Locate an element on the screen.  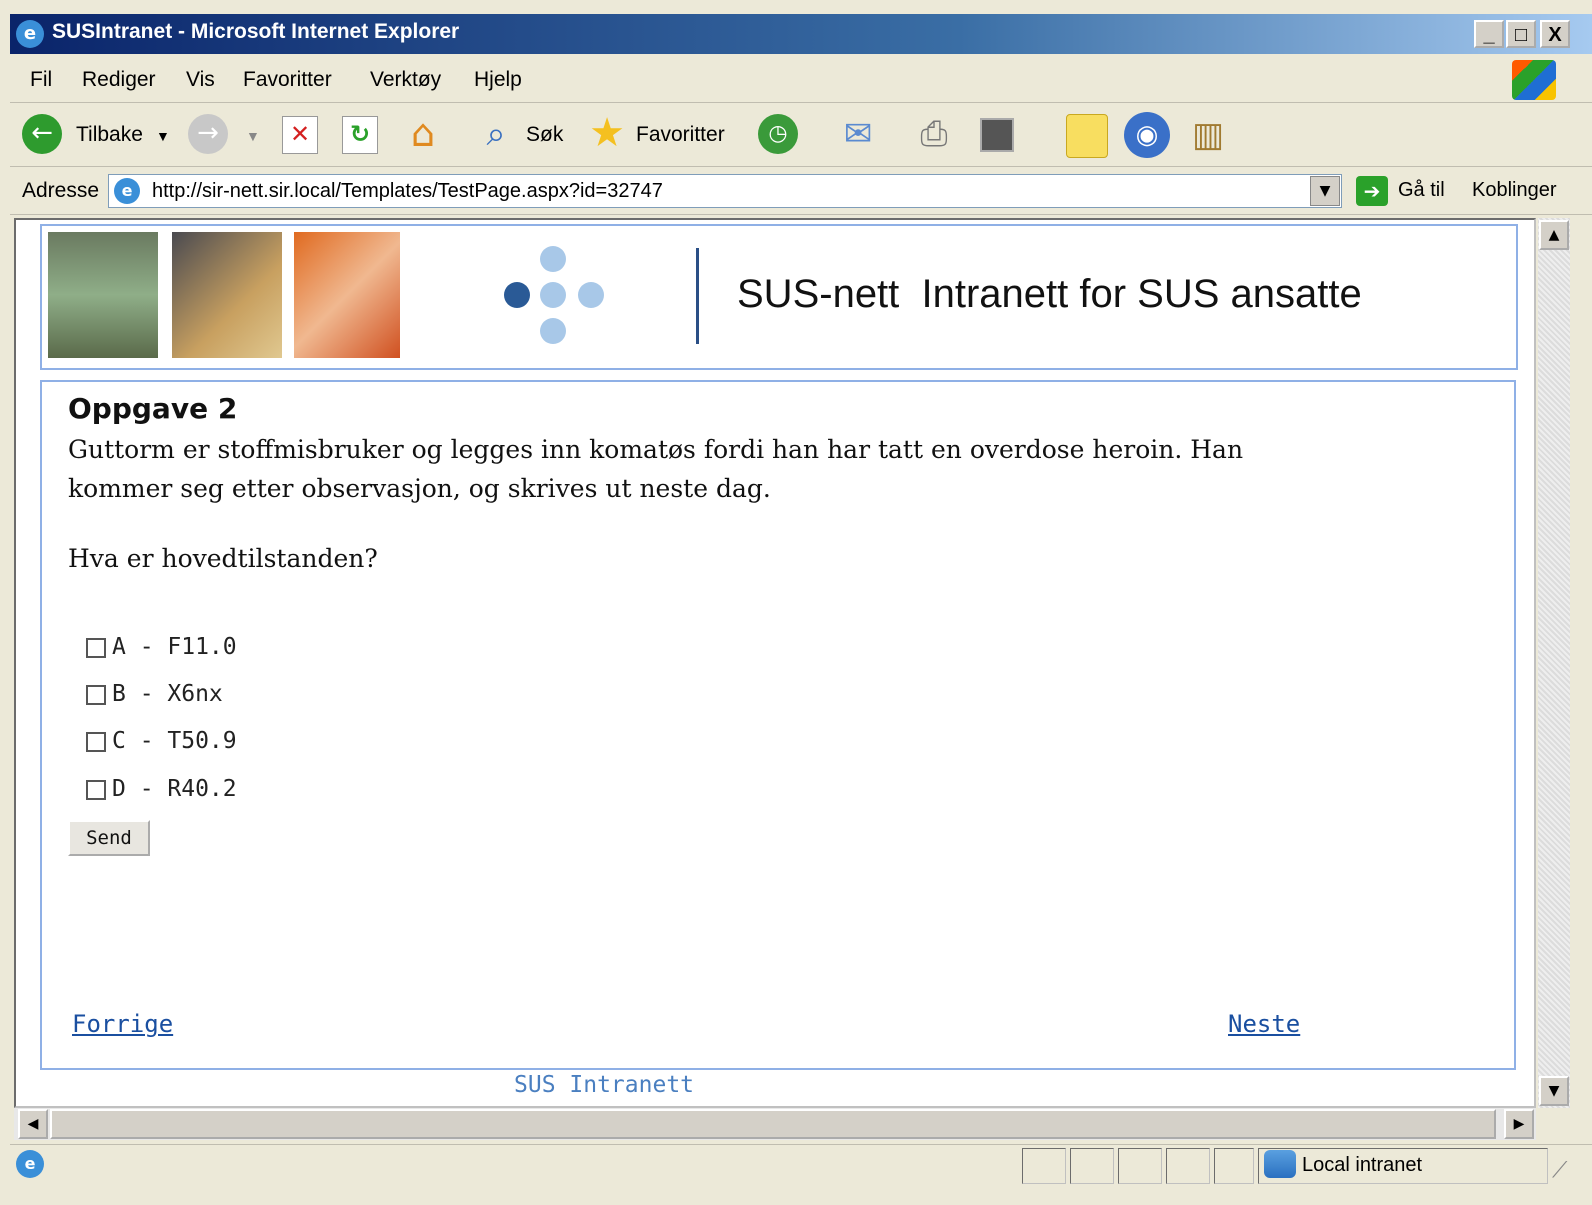
favorites-star-icon: ★ is located at coordinates (607, 133).